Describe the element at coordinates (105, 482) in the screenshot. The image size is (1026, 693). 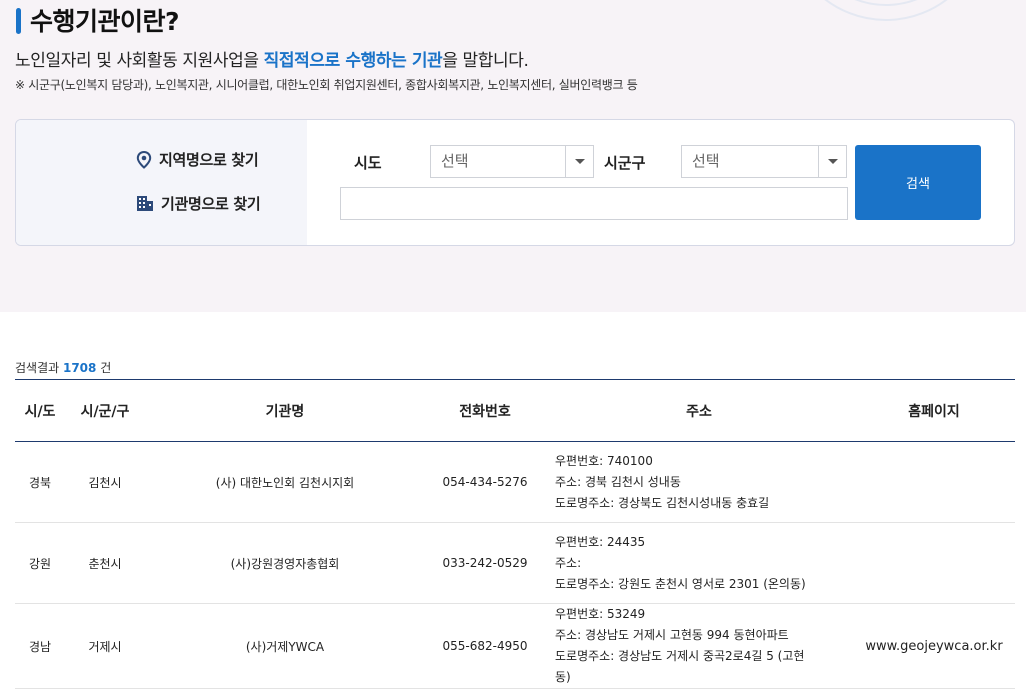
I see `cell-sigungu: 김천시` at that location.